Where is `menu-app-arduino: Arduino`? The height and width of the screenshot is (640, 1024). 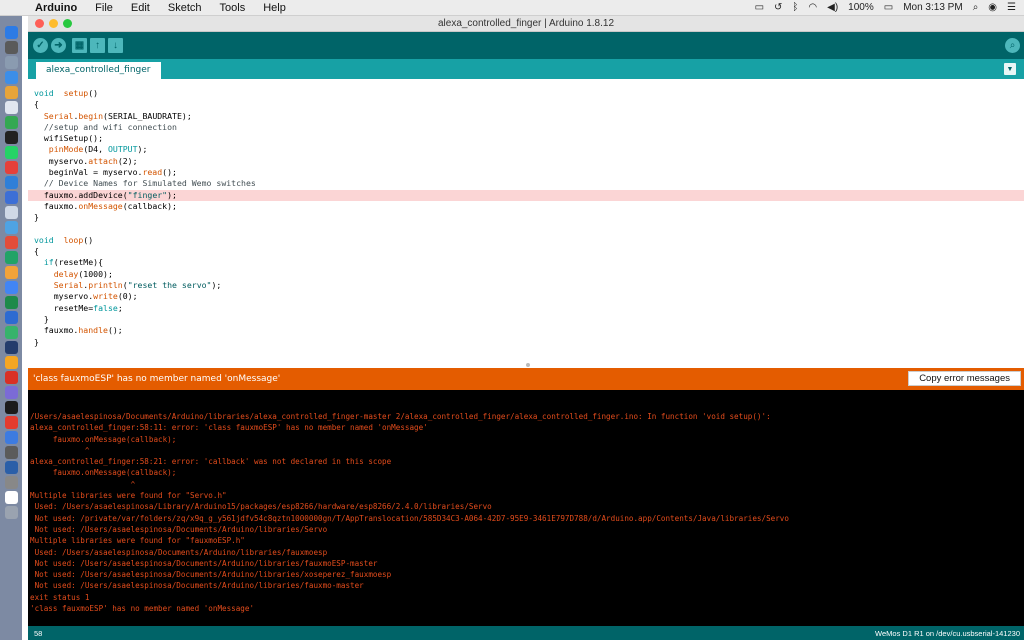 menu-app-arduino: Arduino is located at coordinates (56, 8).